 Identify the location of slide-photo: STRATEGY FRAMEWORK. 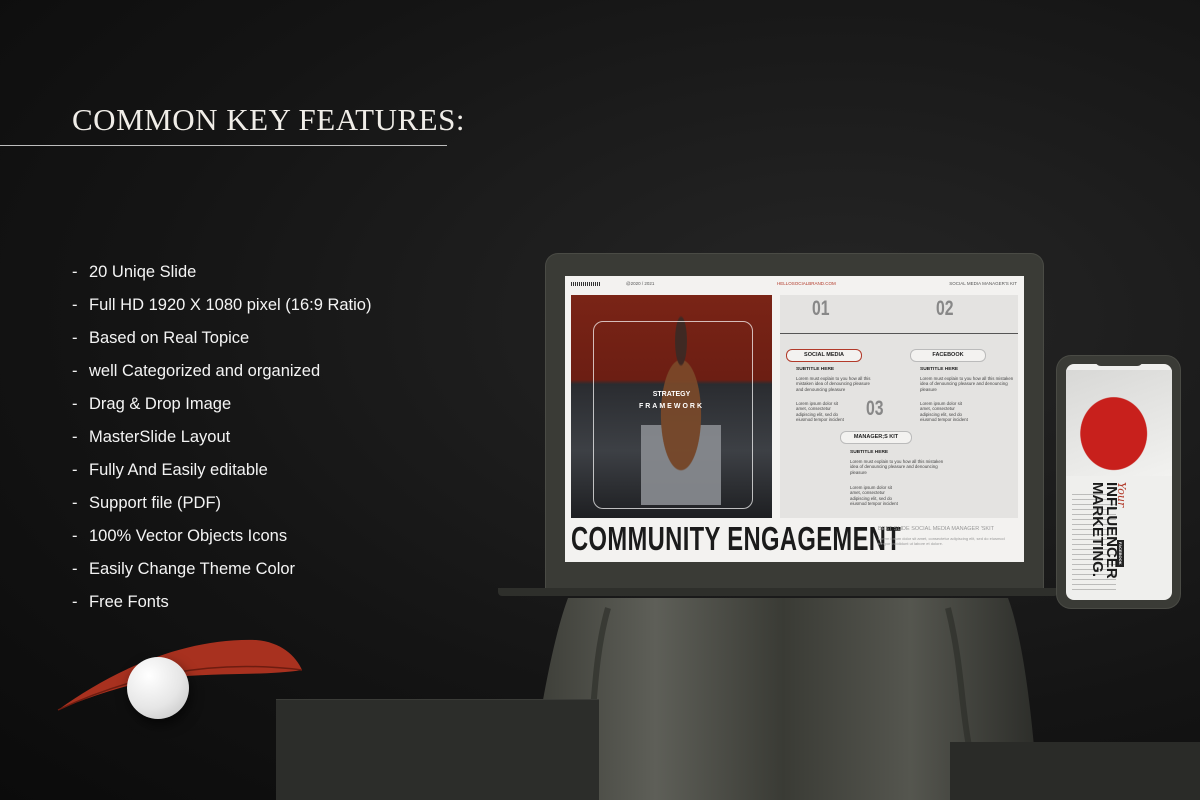
(671, 406).